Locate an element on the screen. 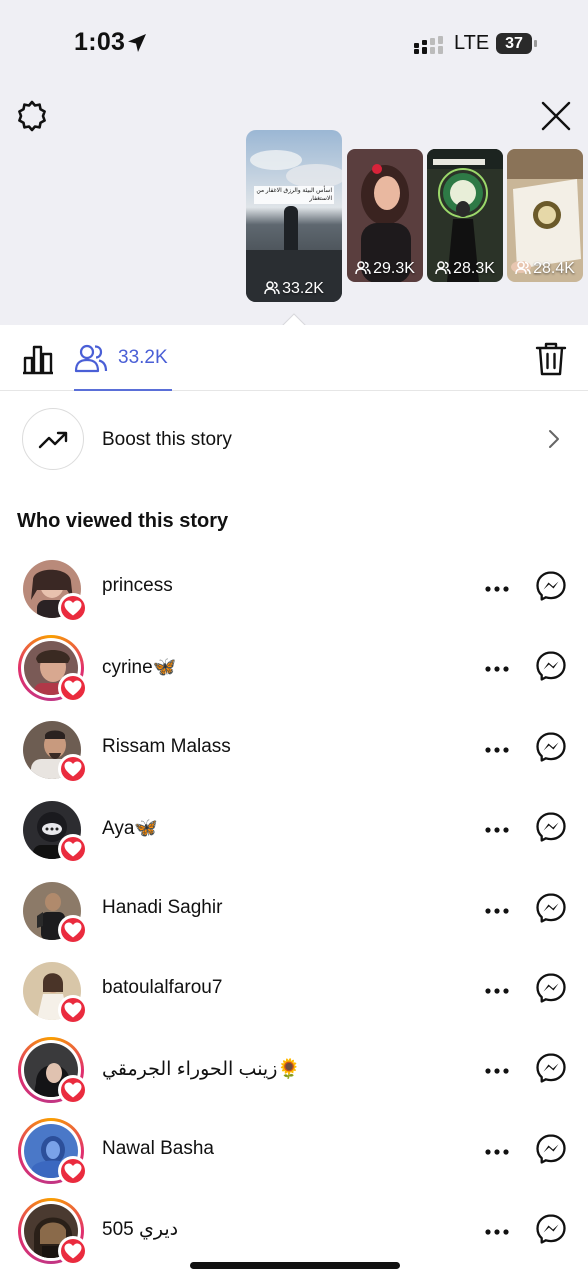 The height and width of the screenshot is (1280, 588). tab-viewers: 33.2K is located at coordinates (123, 365).